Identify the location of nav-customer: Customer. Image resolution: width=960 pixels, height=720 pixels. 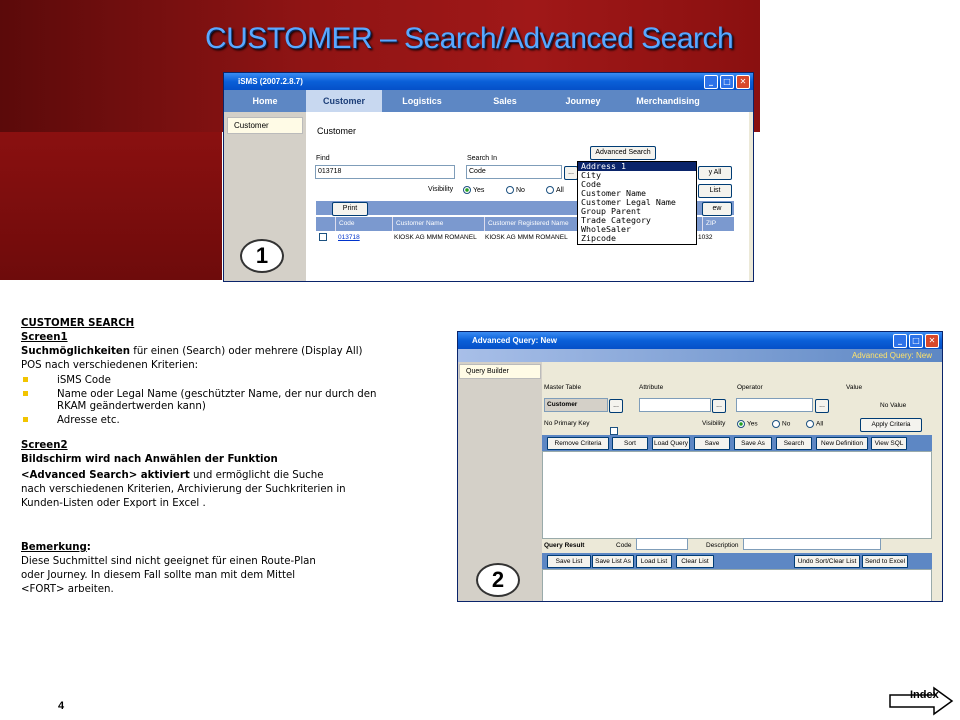
(344, 101).